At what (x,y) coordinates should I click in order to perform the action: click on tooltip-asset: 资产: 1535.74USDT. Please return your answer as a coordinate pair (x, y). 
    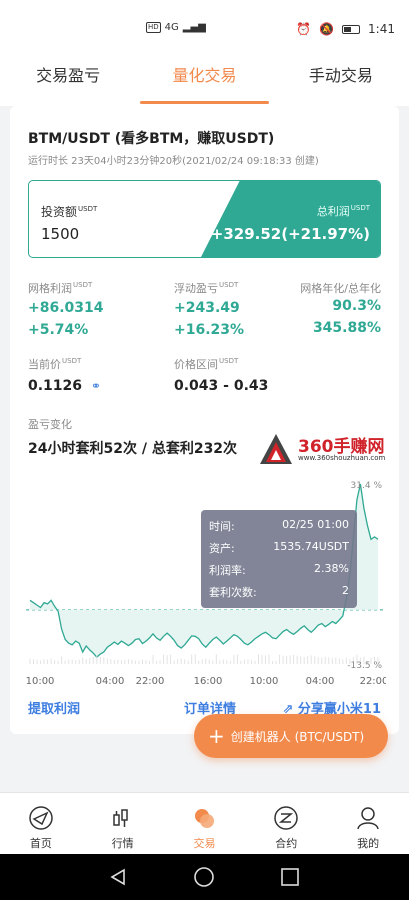
    Looking at the image, I should click on (279, 547).